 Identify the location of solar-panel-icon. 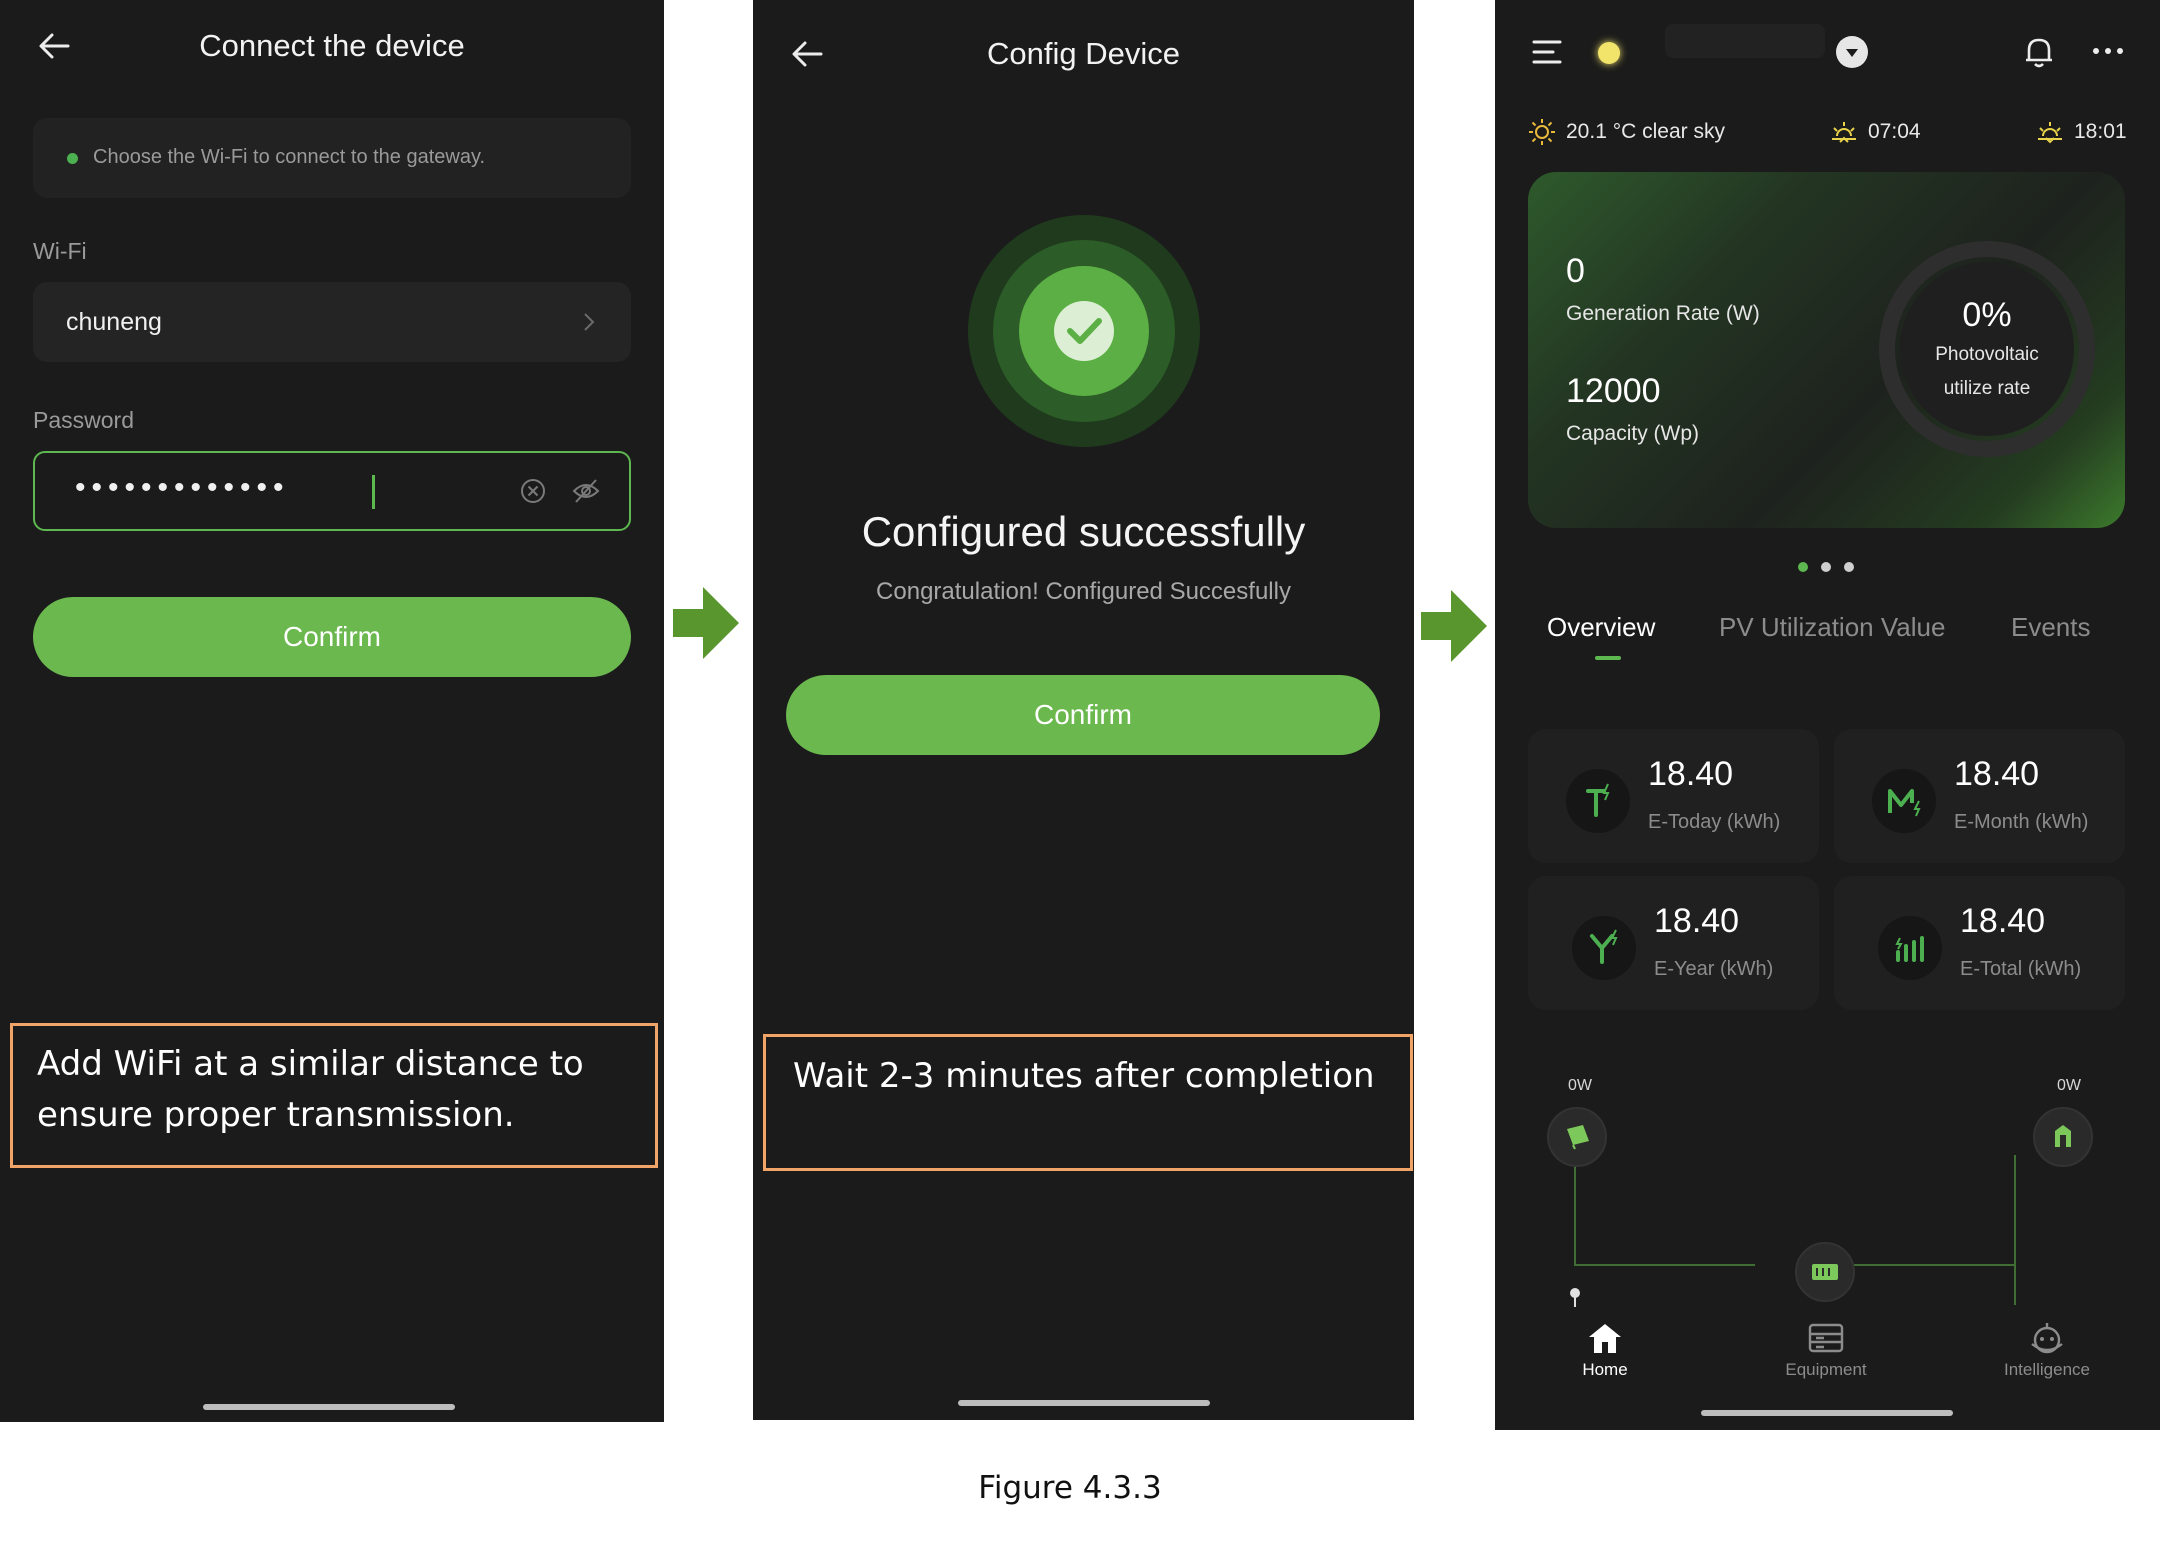
(1578, 1137).